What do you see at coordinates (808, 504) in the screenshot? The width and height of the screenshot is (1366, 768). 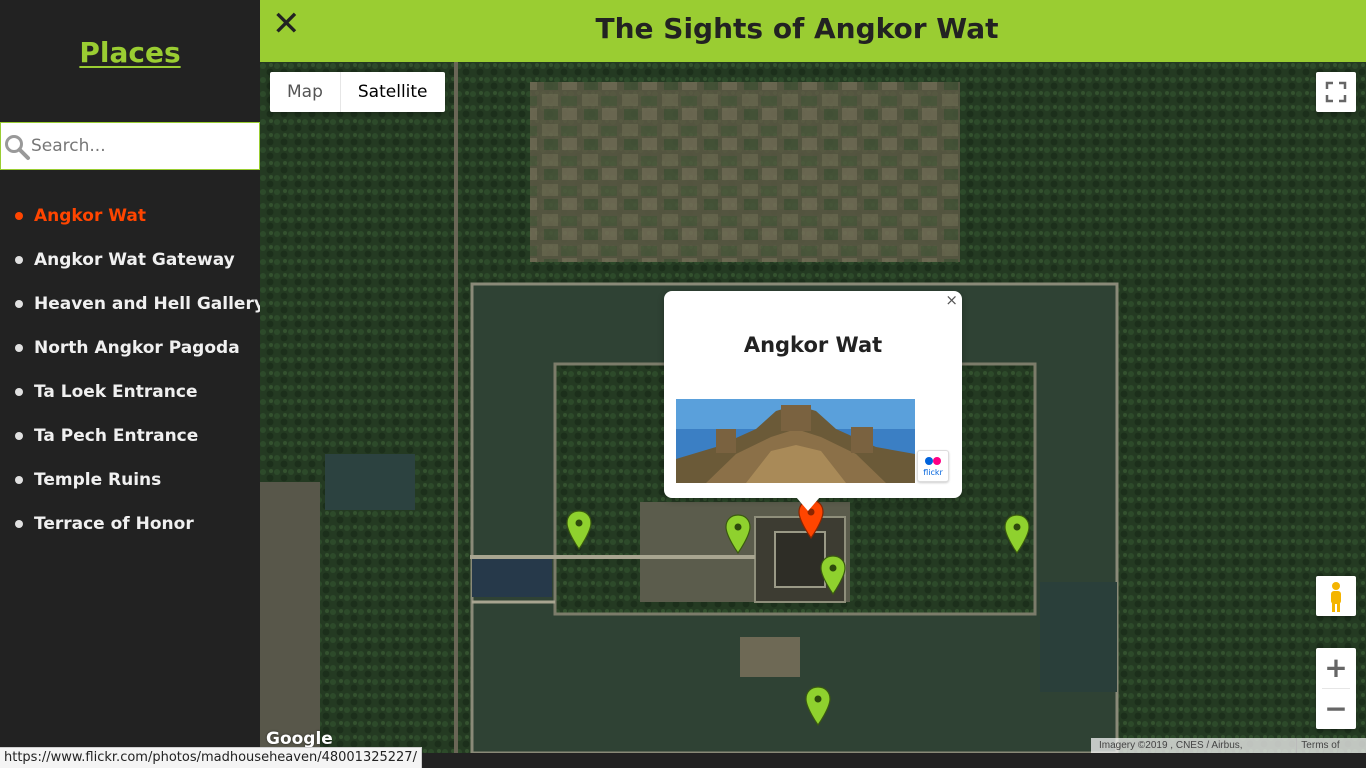 I see `info-window-tail` at bounding box center [808, 504].